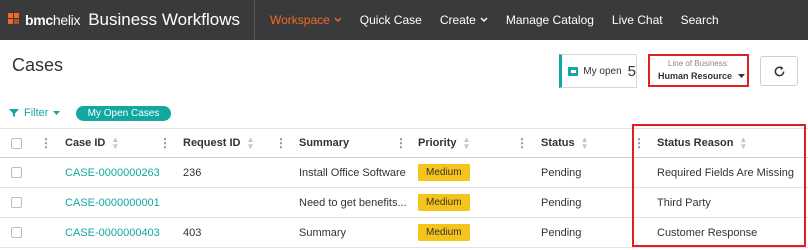 The width and height of the screenshot is (808, 250). What do you see at coordinates (254, 20) in the screenshot?
I see `nav-divider` at bounding box center [254, 20].